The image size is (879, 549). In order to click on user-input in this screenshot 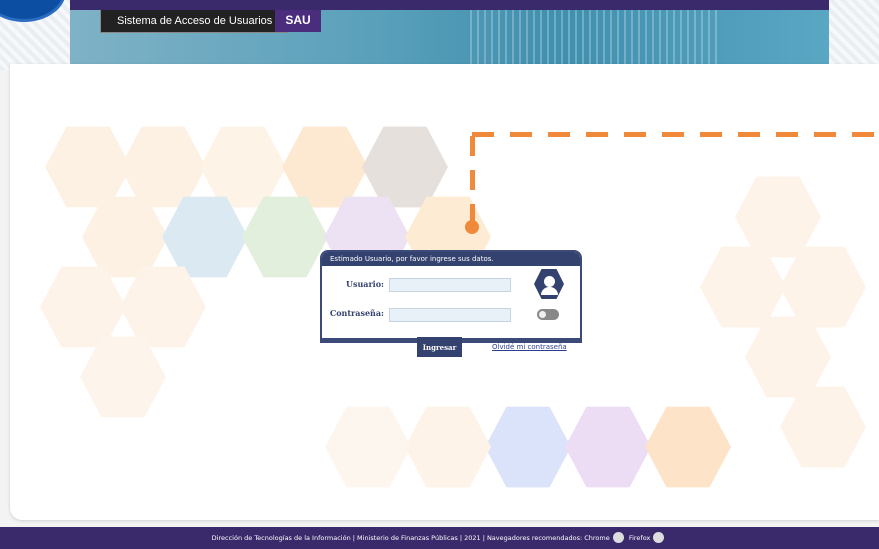, I will do `click(450, 285)`.